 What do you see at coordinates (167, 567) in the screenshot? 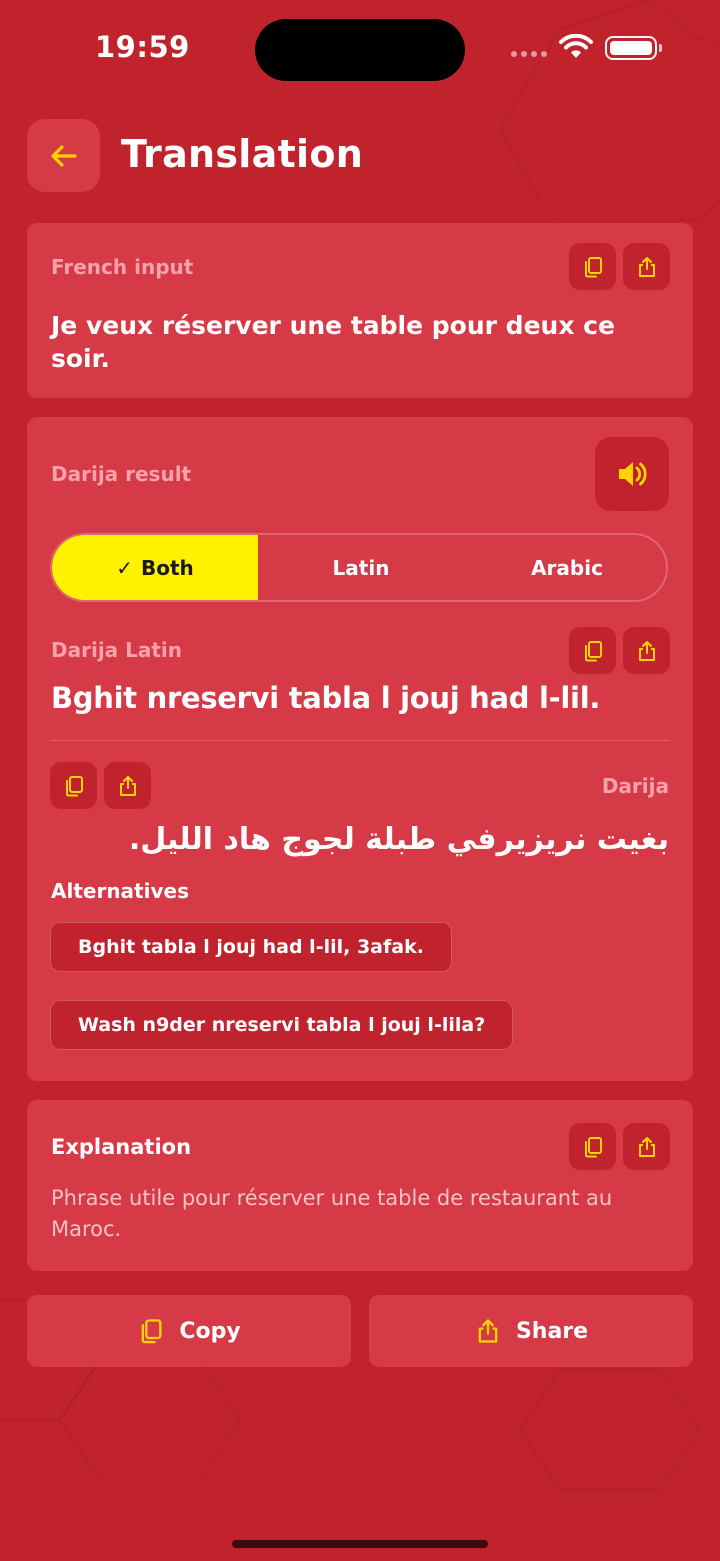
I see `segment-both-label: Both` at bounding box center [167, 567].